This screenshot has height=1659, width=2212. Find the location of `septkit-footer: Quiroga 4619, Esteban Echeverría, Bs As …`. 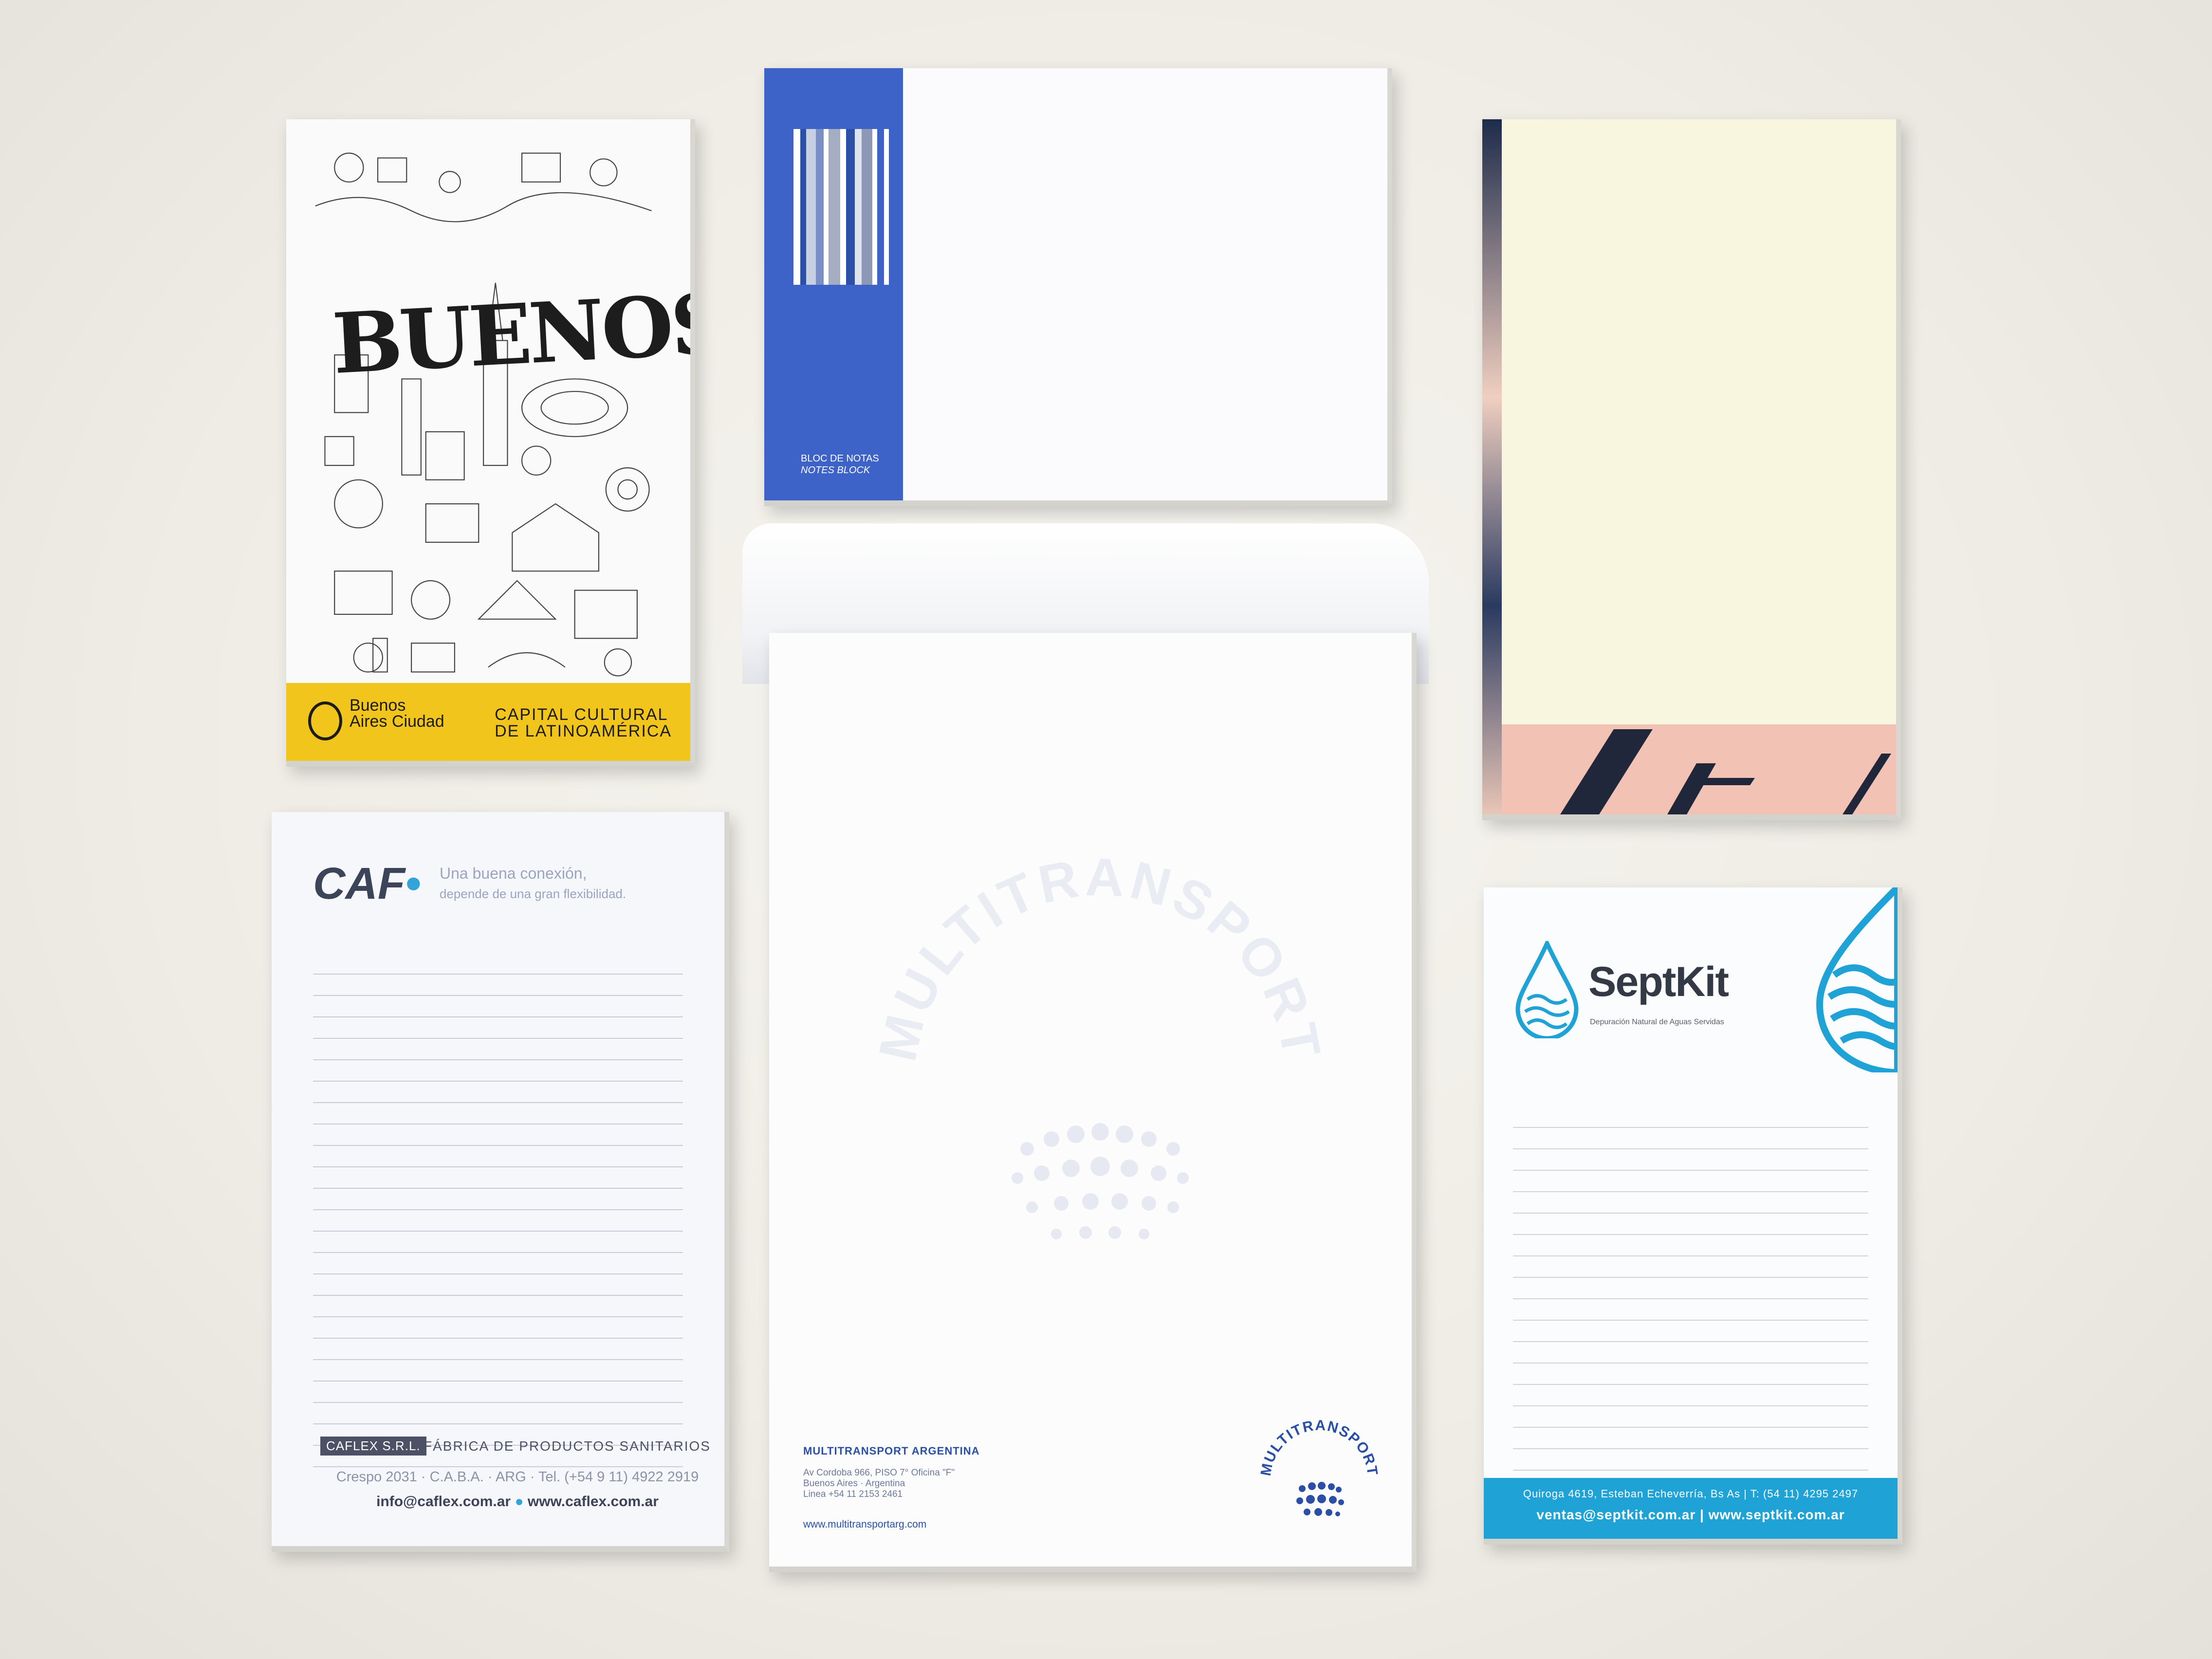

septkit-footer: Quiroga 4619, Esteban Echeverría, Bs As … is located at coordinates (1691, 1508).